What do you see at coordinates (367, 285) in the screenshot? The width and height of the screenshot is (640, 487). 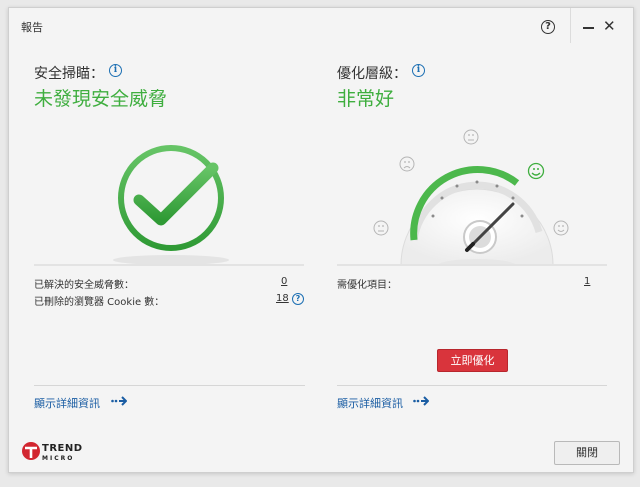 I see `items-to-optimize-label: 需優化項目：` at bounding box center [367, 285].